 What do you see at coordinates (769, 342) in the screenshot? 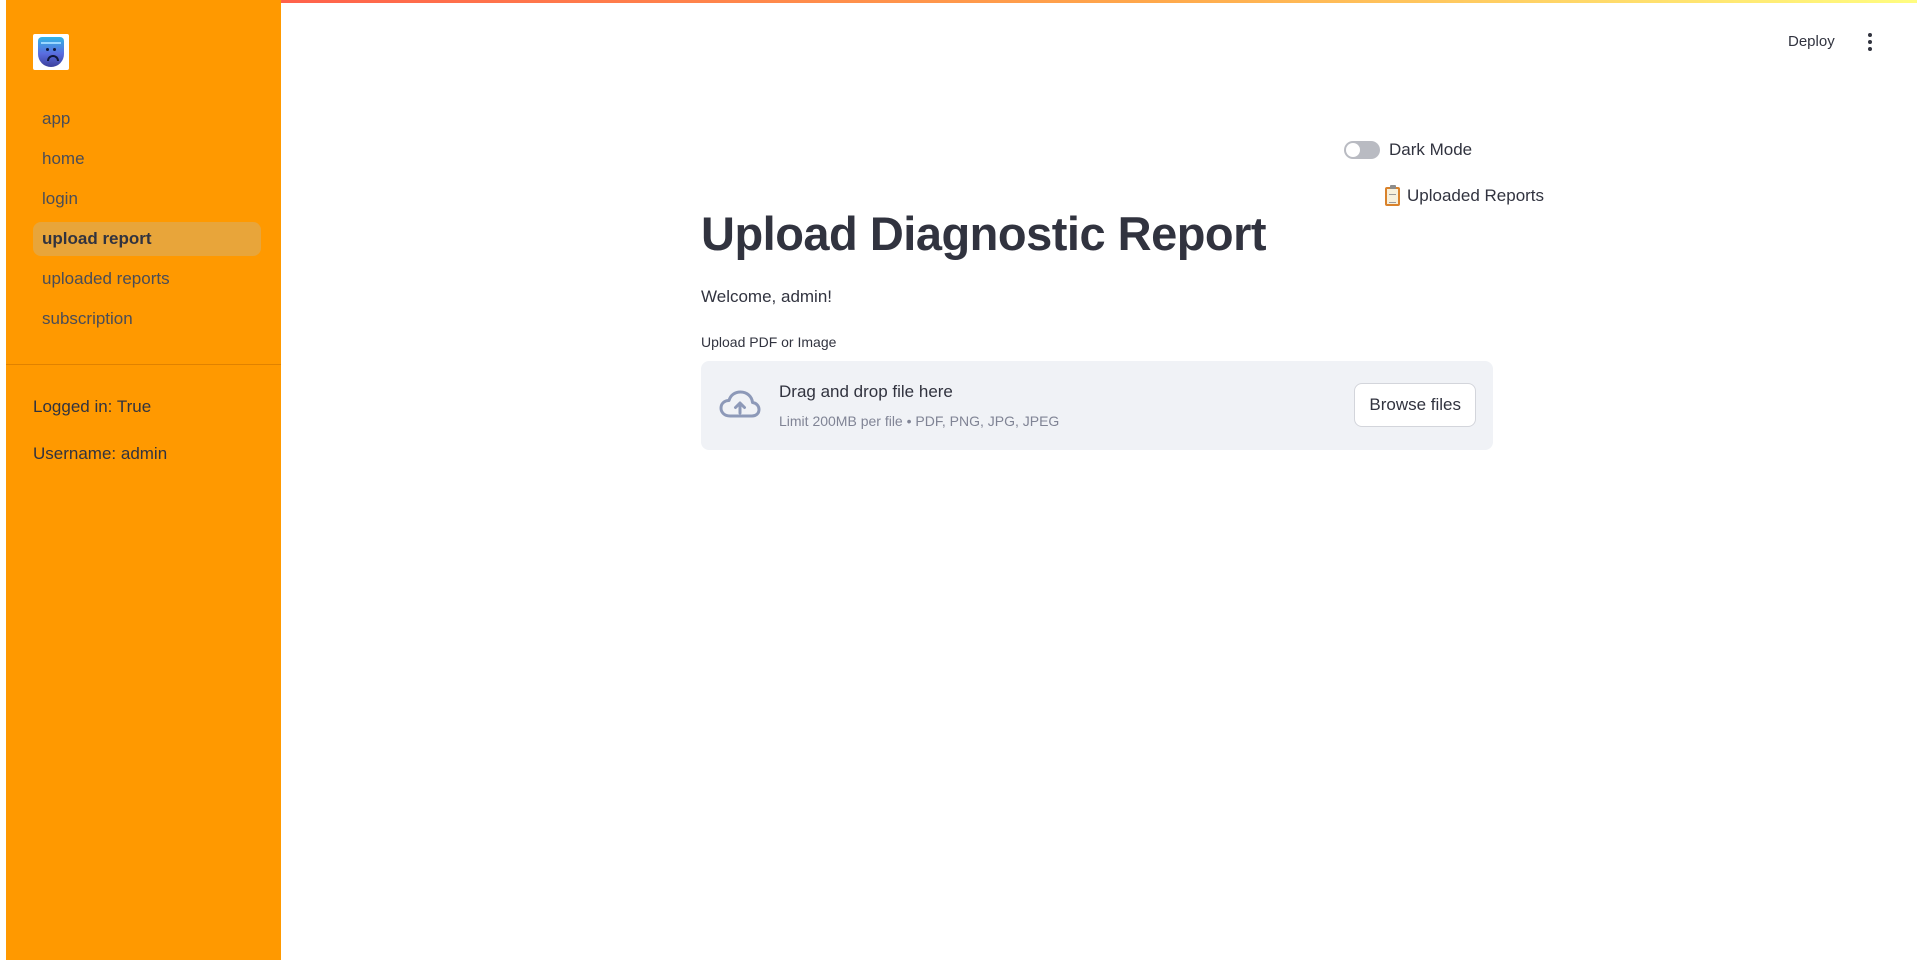
I see `upload-field-label: Upload PDF or Image` at bounding box center [769, 342].